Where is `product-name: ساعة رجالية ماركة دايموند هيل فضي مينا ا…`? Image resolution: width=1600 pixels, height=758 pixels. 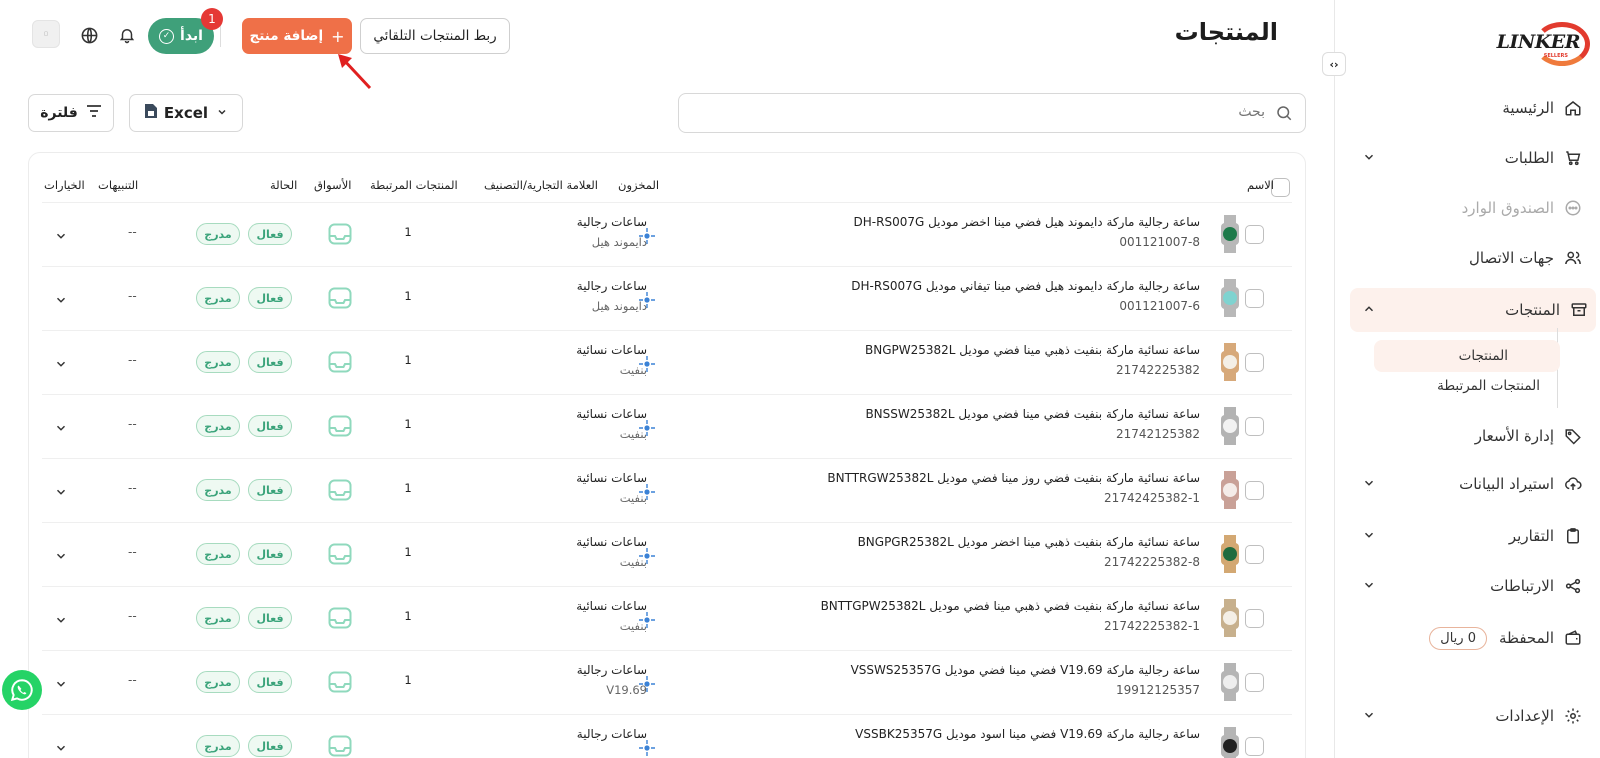
product-name: ساعة رجالية ماركة دايموند هيل فضي مينا ا… is located at coordinates (1027, 222).